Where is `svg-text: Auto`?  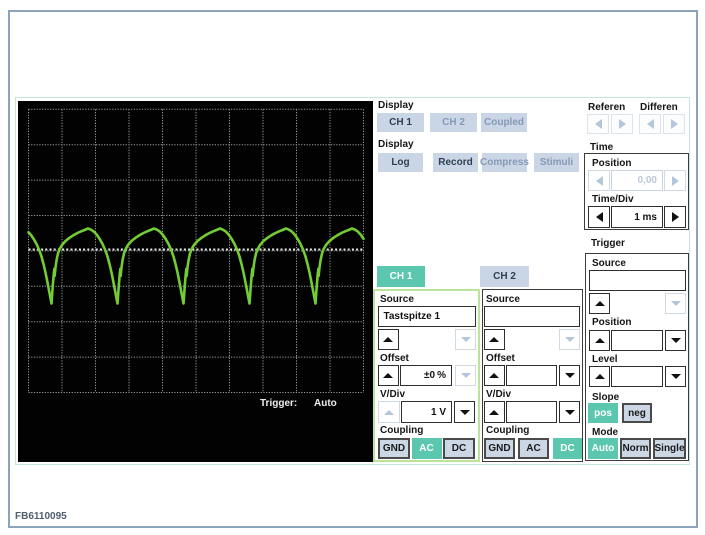 svg-text: Auto is located at coordinates (325, 403).